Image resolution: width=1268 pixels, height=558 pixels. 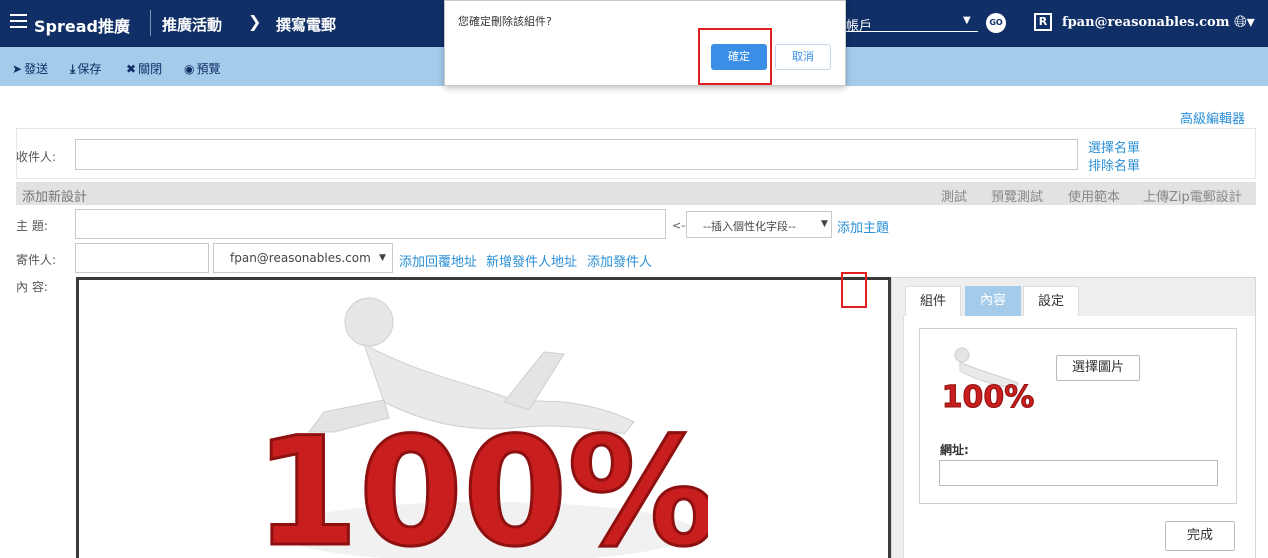 I want to click on tab-components: 組件, so click(x=933, y=301).